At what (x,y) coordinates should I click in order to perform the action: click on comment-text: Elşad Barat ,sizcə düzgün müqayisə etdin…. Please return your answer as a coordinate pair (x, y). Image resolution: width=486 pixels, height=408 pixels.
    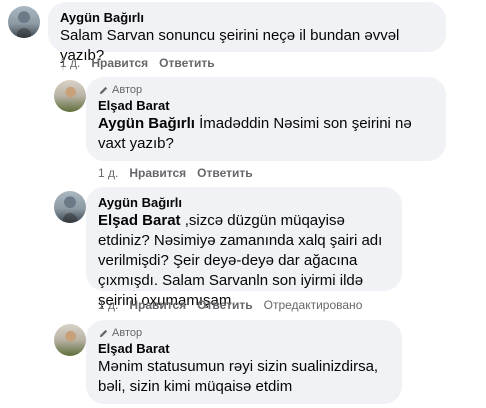
    Looking at the image, I should click on (244, 261).